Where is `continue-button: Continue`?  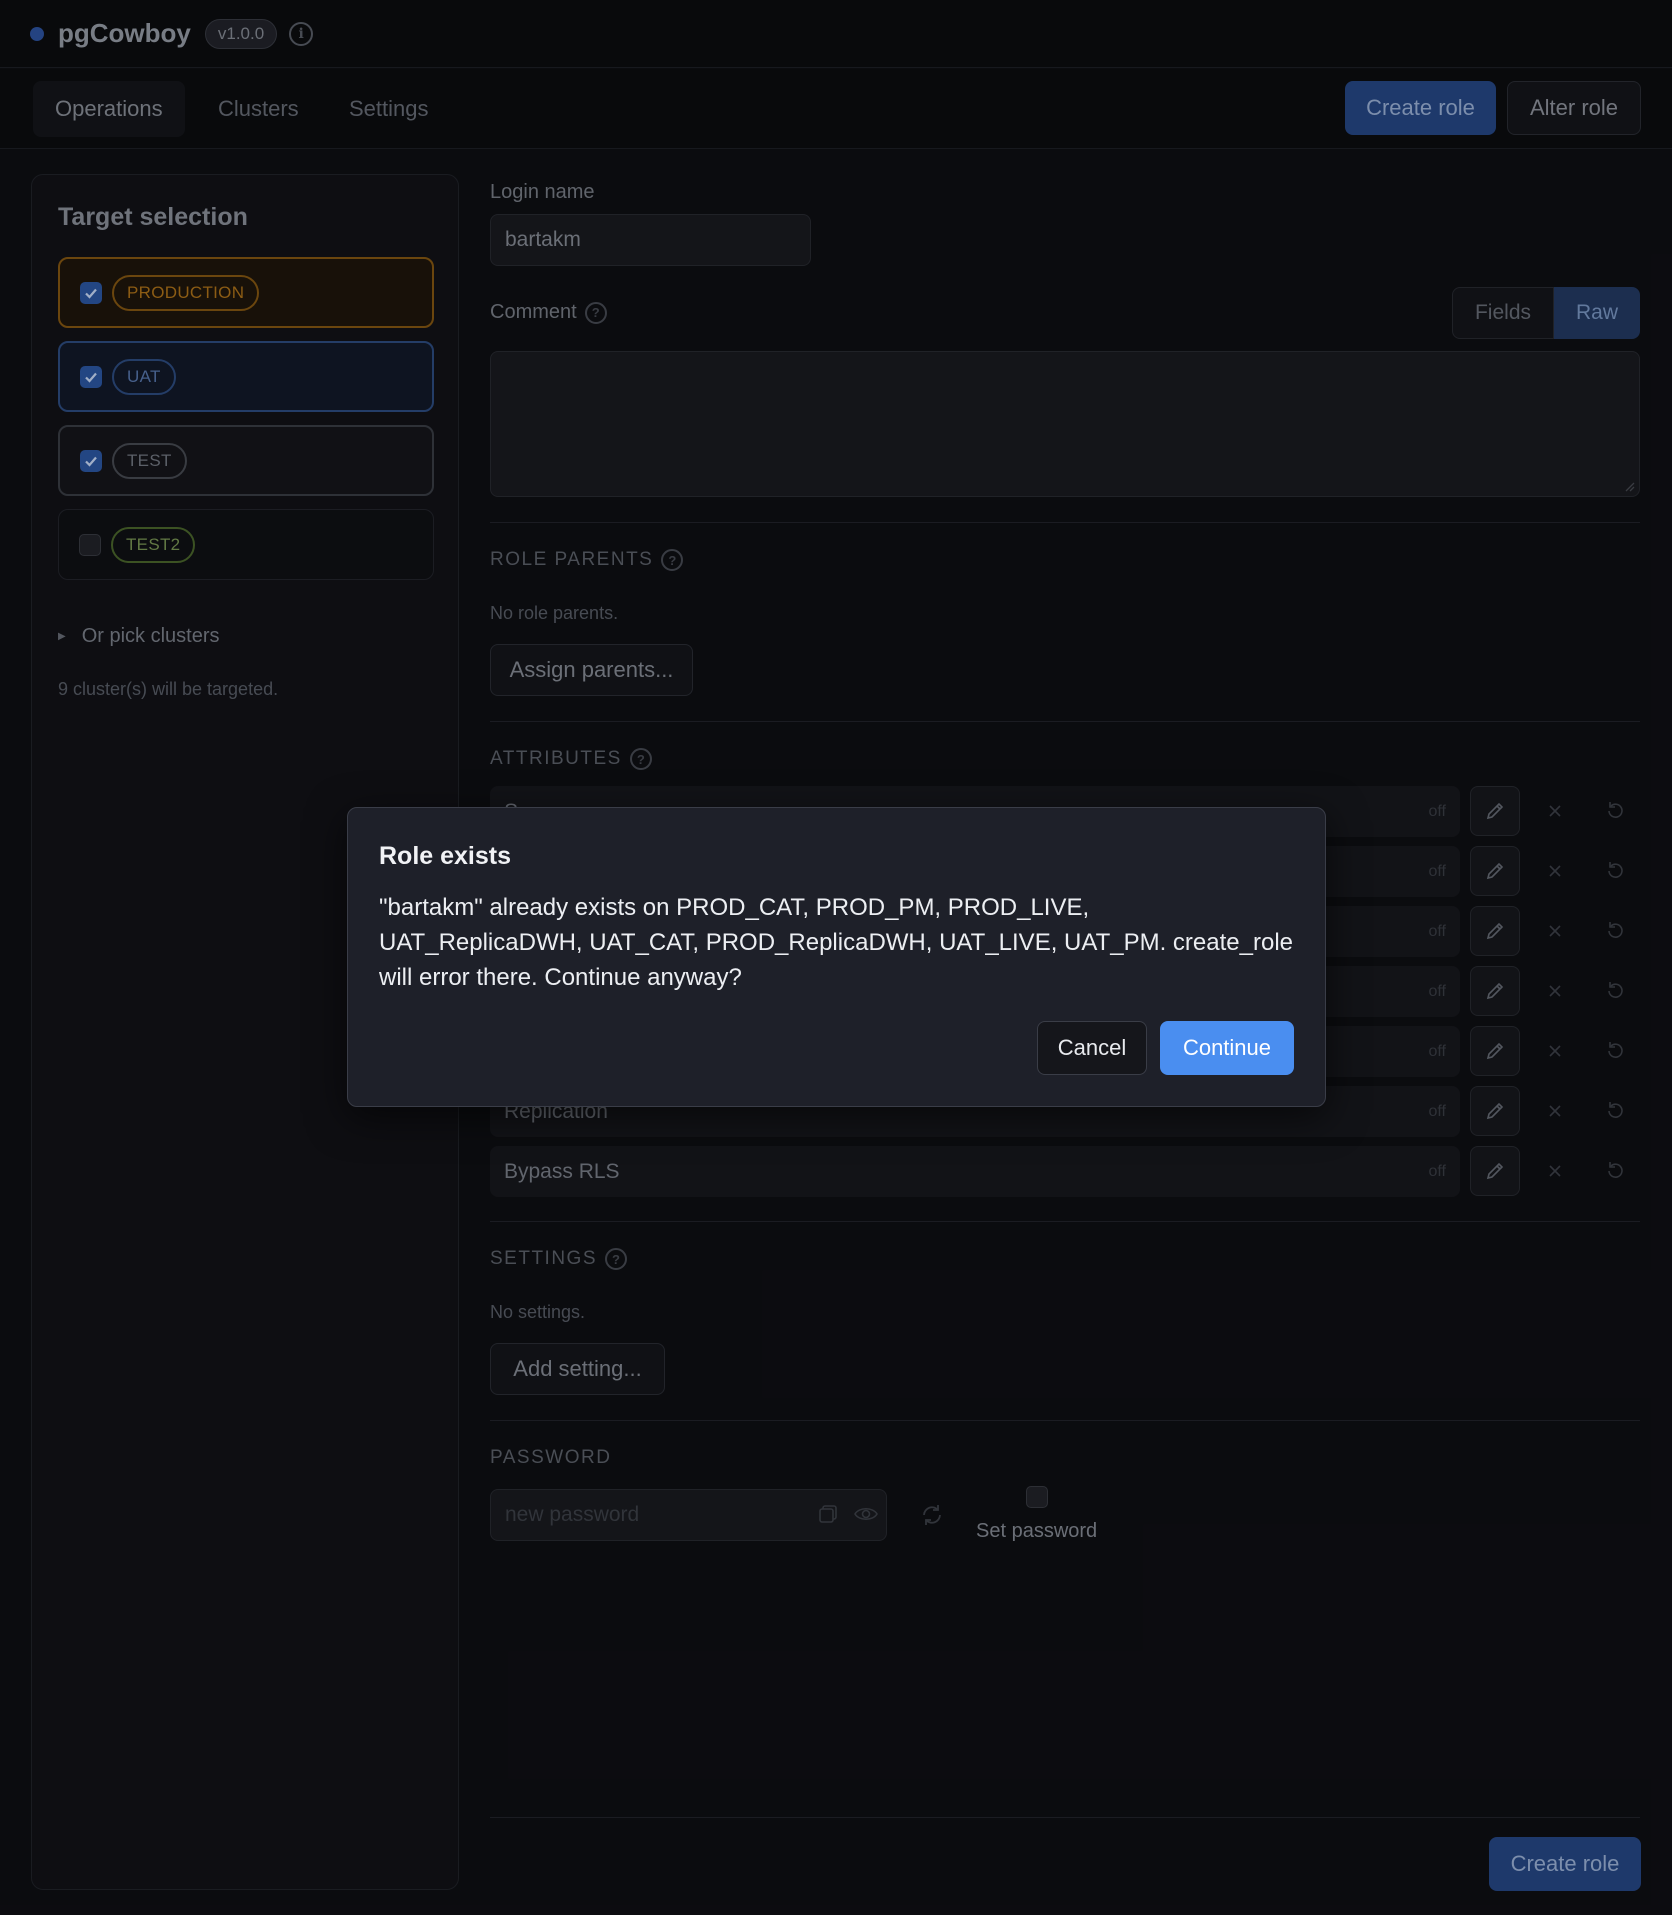
continue-button: Continue is located at coordinates (1227, 1048).